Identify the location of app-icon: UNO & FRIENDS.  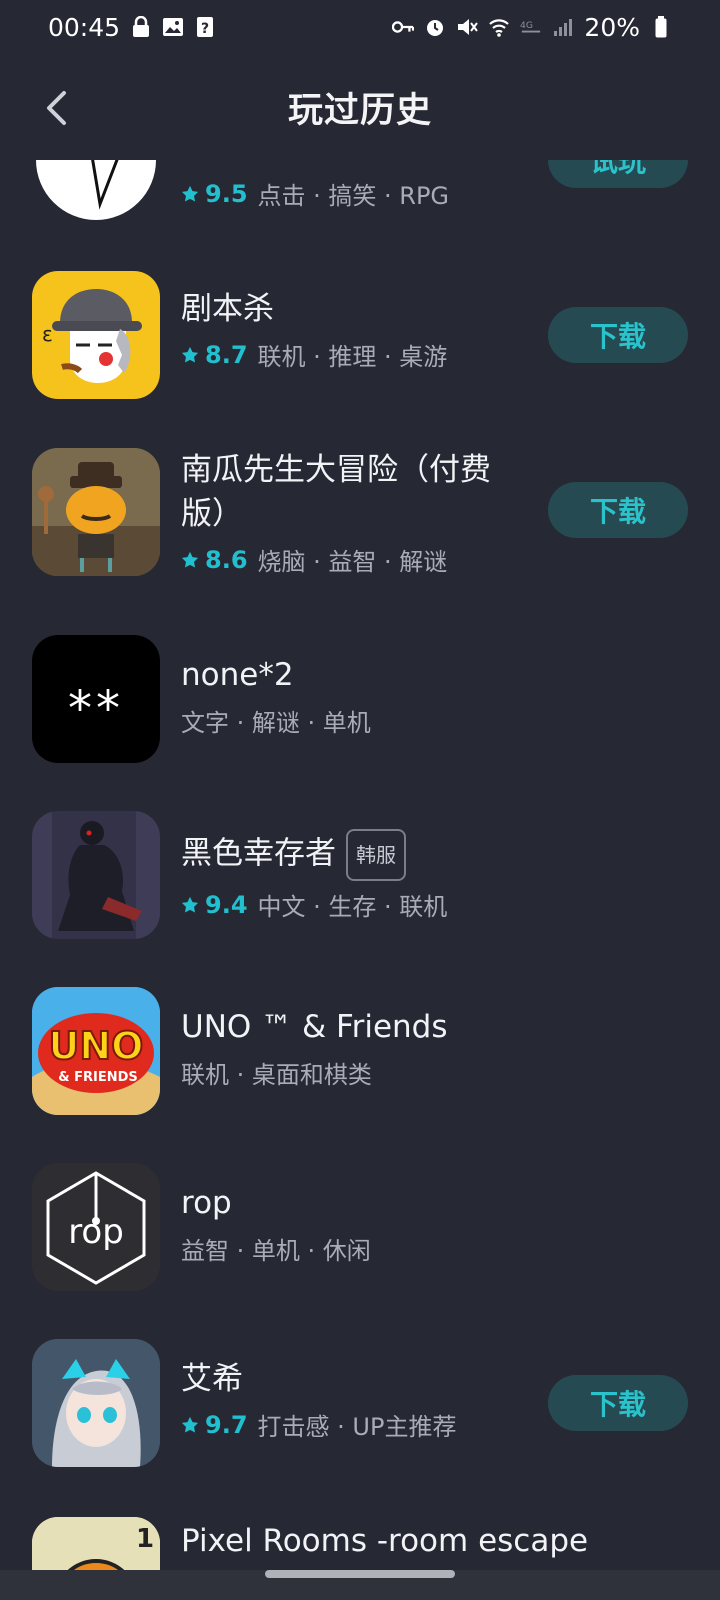
(96, 1051).